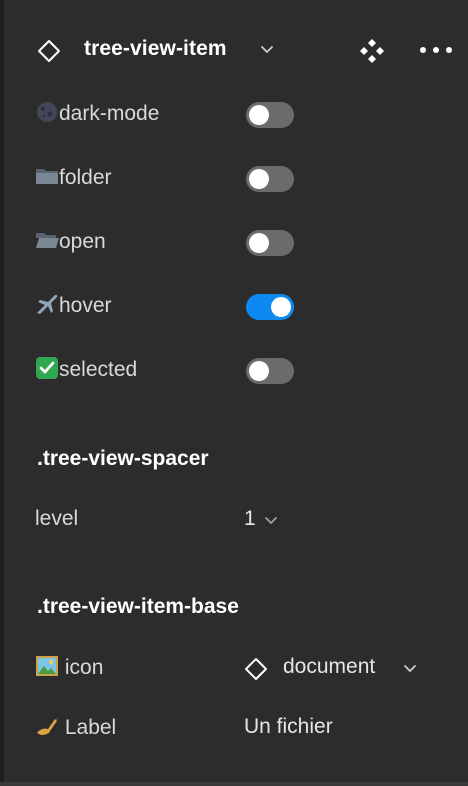 The height and width of the screenshot is (786, 468). I want to click on toggle-dark-mode, so click(270, 115).